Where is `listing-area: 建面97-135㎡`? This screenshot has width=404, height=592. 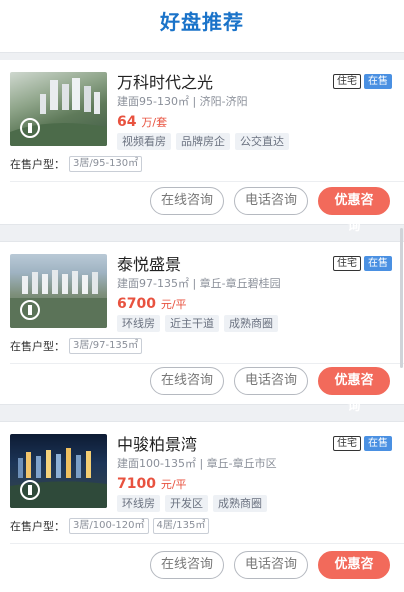
listing-area: 建面97-135㎡ is located at coordinates (153, 283).